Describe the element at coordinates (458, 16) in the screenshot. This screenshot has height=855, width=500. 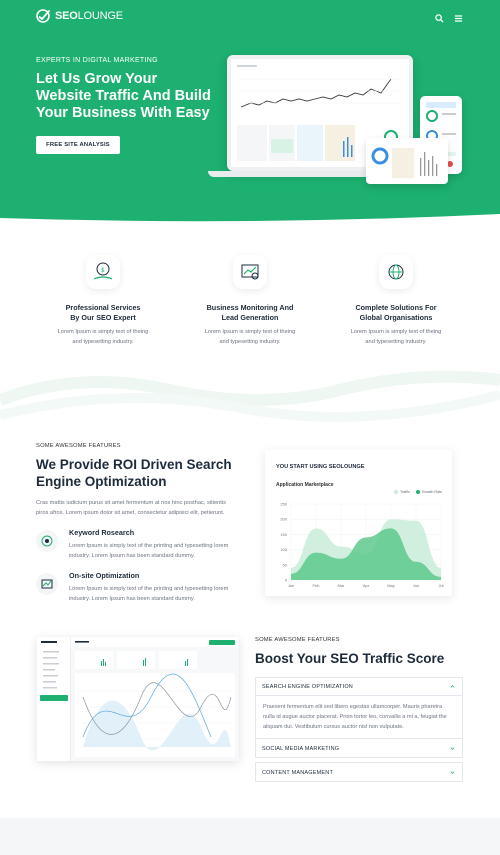
I see `menu-icon` at that location.